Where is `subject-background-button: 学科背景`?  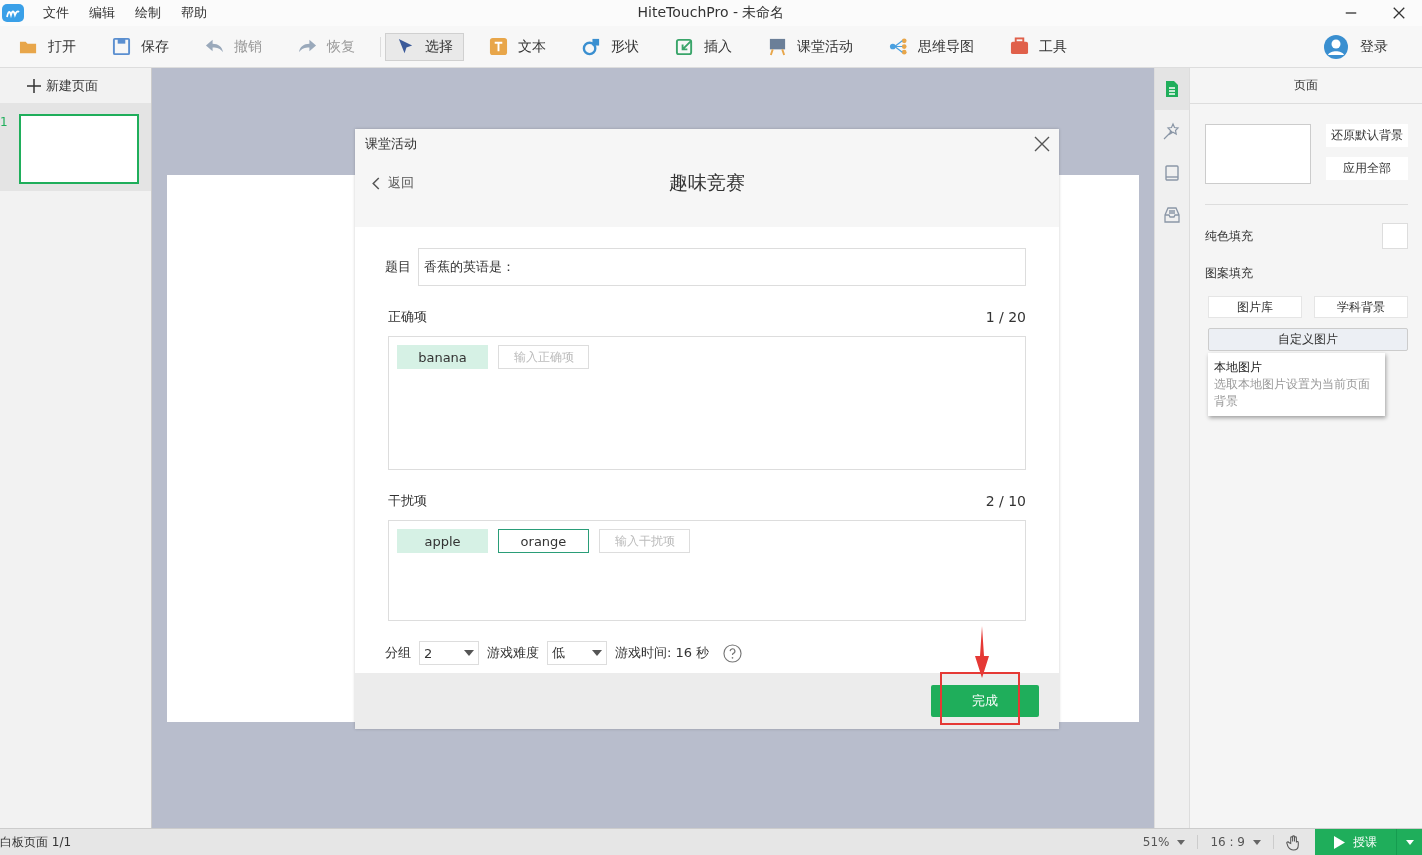
subject-background-button: 学科背景 is located at coordinates (1361, 307).